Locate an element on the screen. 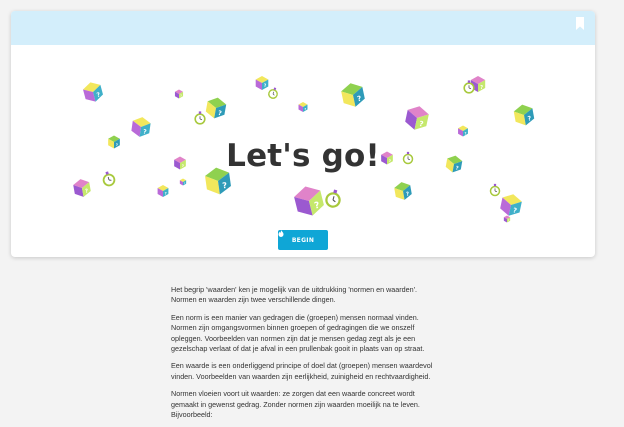 Image resolution: width=624 pixels, height=427 pixels. begin-button: BEGIN is located at coordinates (303, 240).